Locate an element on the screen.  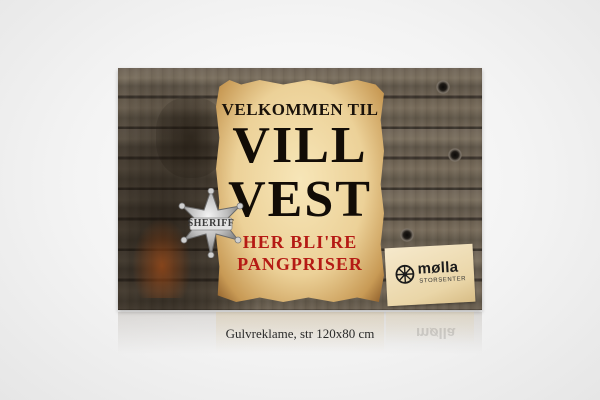
poster-reflection: mølla is located at coordinates (300, 342).